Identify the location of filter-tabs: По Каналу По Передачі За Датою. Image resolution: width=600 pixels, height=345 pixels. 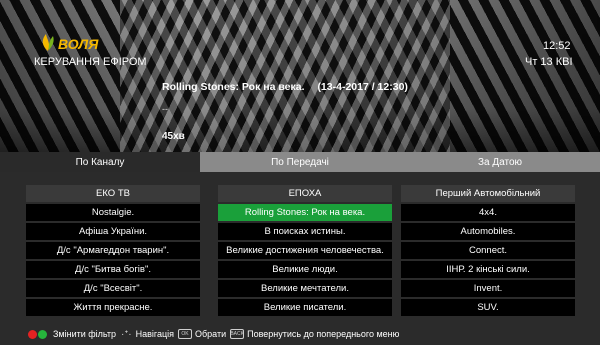
(300, 162).